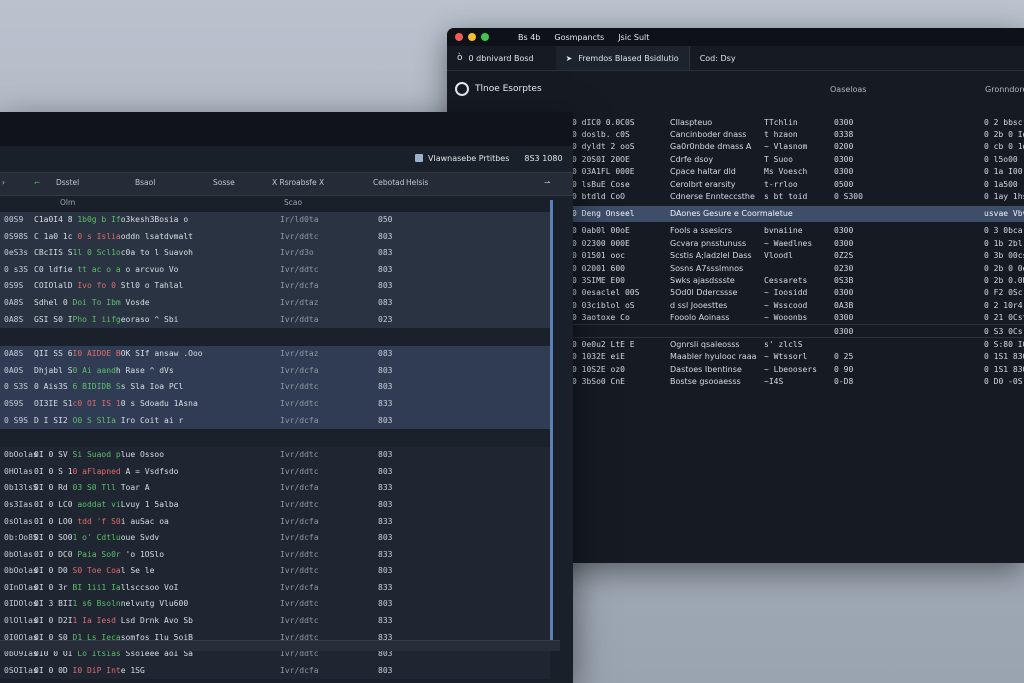  Describe the element at coordinates (494, 158) in the screenshot. I see `search-field: Vlawnasebe Prtitbes 8S3 1080` at that location.